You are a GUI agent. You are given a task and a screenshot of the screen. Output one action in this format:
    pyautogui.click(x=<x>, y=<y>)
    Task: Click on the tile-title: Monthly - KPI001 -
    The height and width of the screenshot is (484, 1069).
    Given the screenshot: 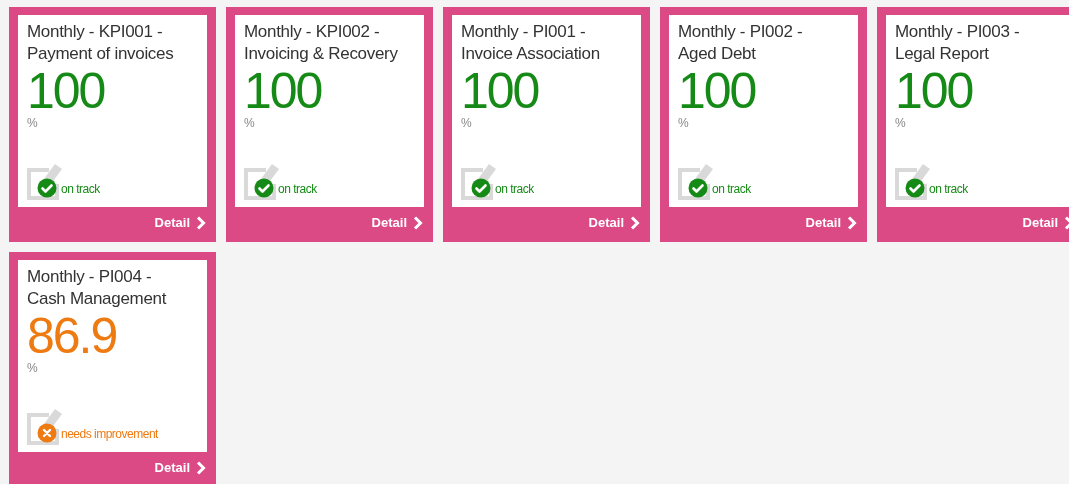 What is the action you would take?
    pyautogui.click(x=95, y=32)
    